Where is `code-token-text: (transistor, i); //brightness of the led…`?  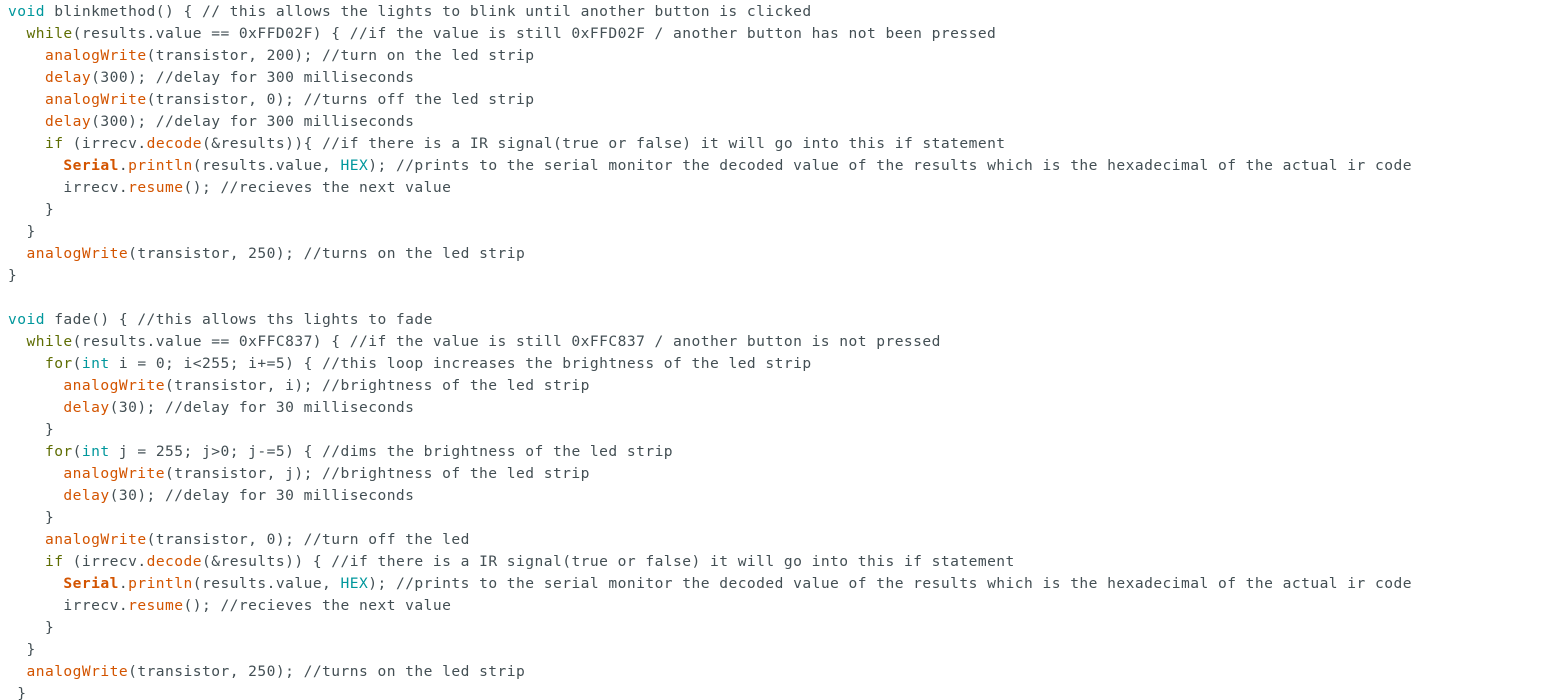
code-token-text: (transistor, i); //brightness of the led… is located at coordinates (377, 385).